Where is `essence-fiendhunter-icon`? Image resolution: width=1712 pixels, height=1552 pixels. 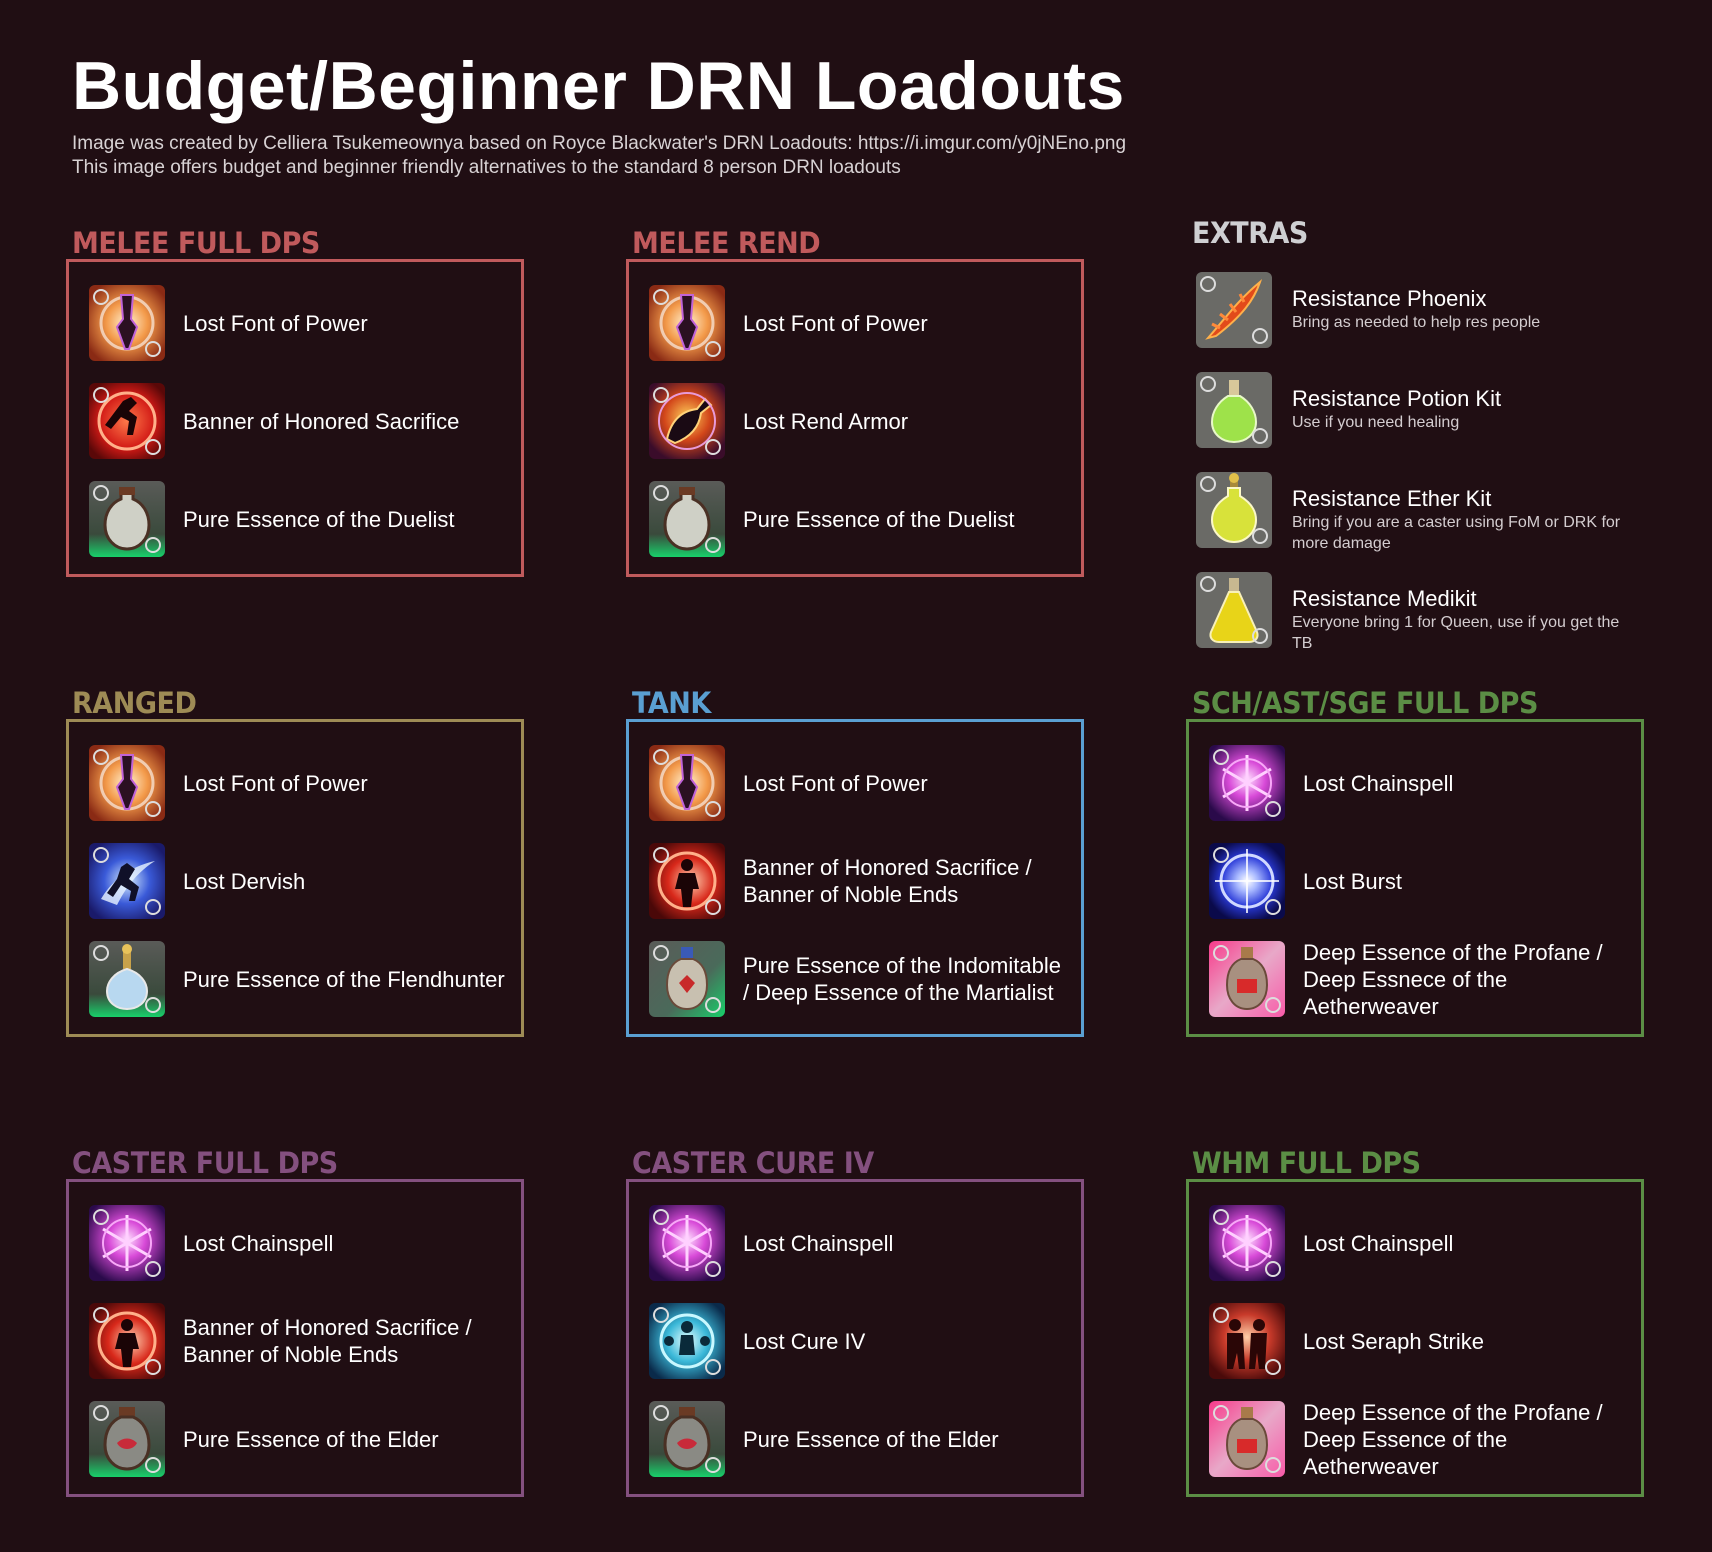 essence-fiendhunter-icon is located at coordinates (127, 979).